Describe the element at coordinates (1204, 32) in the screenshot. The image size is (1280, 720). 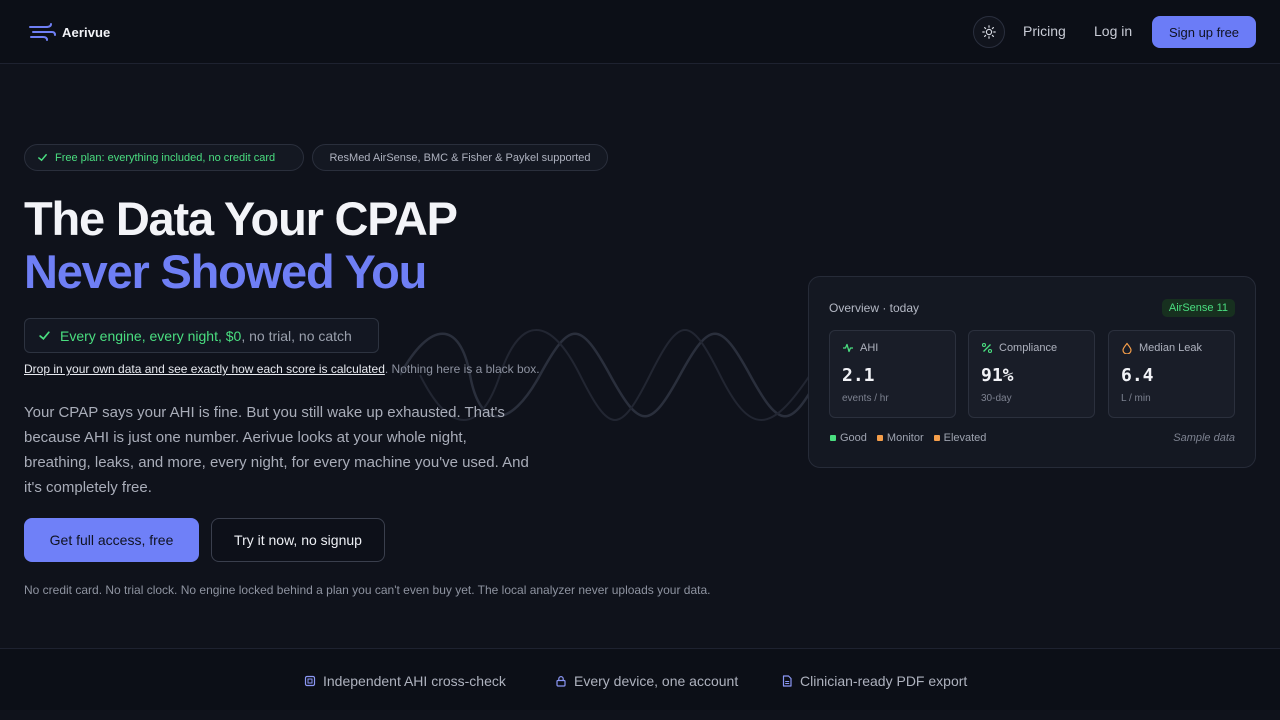
I see `signup-button: Sign up free` at that location.